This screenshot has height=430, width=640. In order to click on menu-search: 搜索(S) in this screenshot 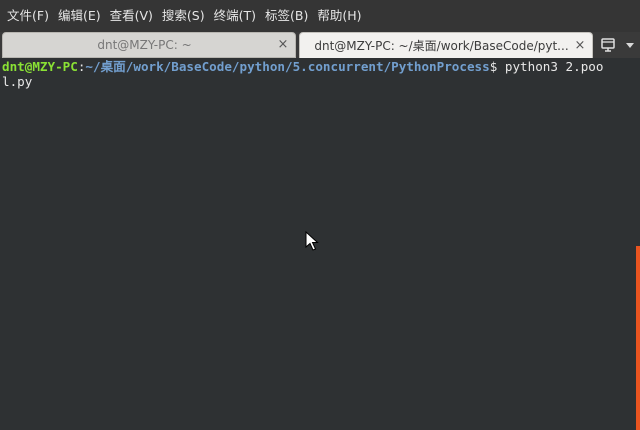, I will do `click(185, 16)`.